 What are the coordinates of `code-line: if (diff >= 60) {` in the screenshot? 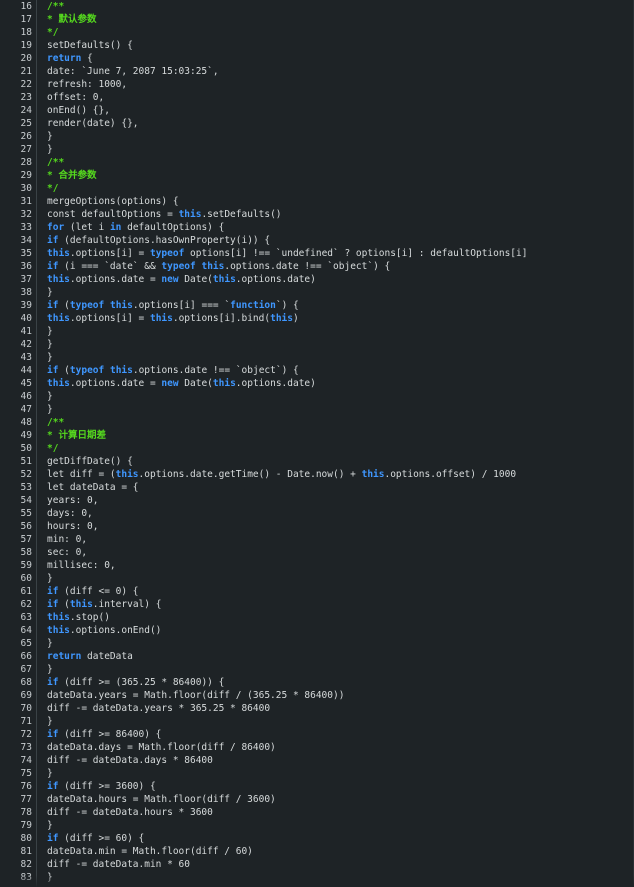 It's located at (340, 838).